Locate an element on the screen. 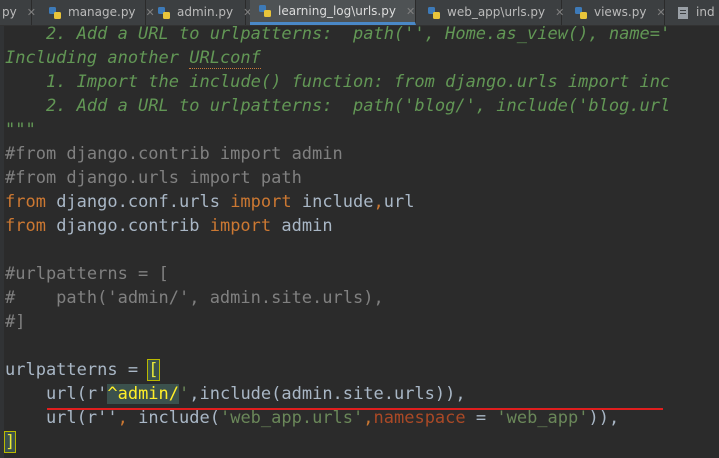  code-line-18: ] is located at coordinates (10, 442).